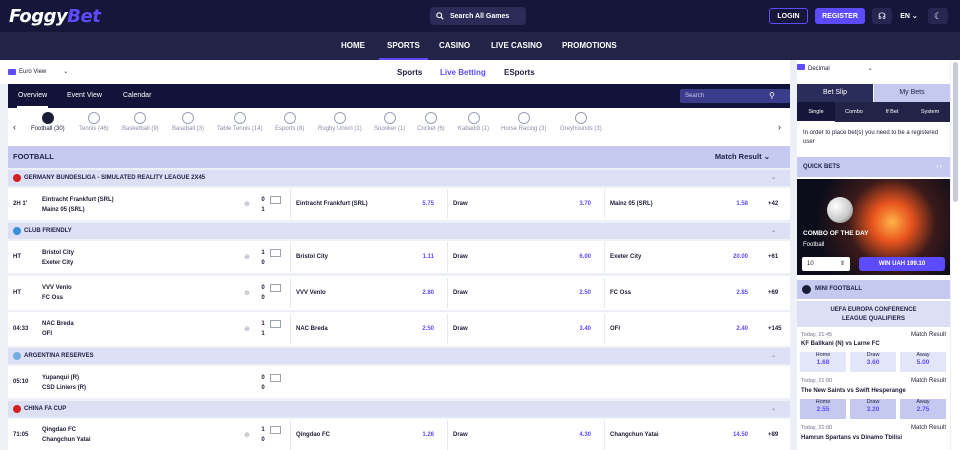 This screenshot has width=960, height=450. What do you see at coordinates (409, 72) in the screenshot?
I see `tab-sports: Sports` at bounding box center [409, 72].